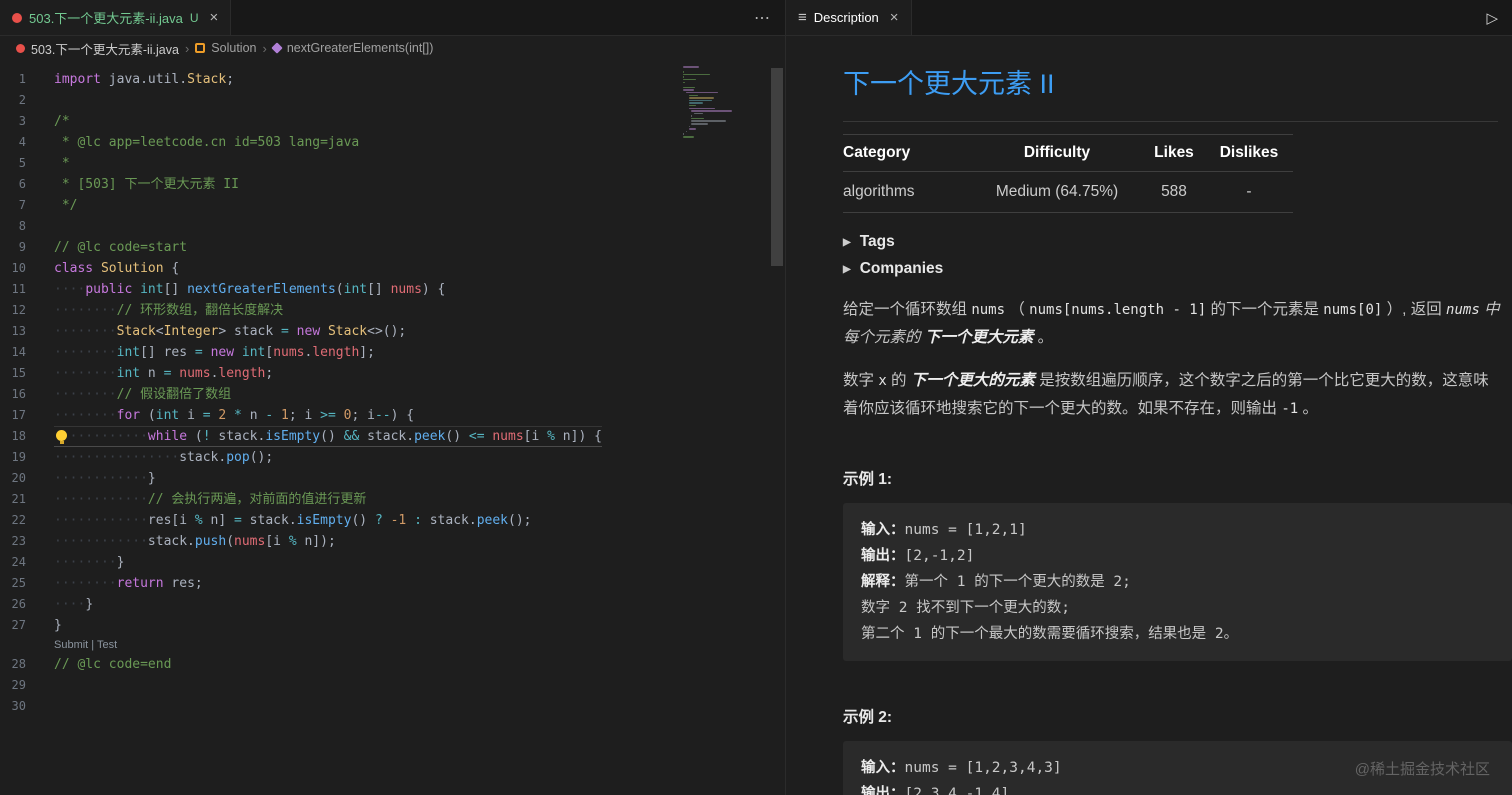  I want to click on panel-toolbar: ▷, so click(1492, 17).